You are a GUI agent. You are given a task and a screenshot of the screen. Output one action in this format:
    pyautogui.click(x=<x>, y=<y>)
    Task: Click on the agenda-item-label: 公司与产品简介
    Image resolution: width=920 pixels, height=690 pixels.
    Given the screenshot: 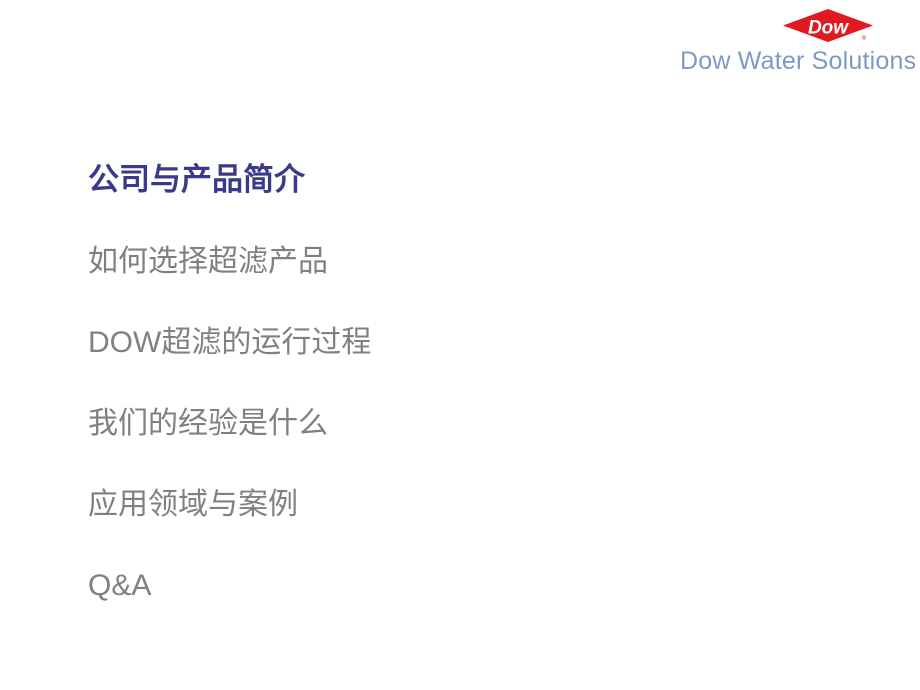 What is the action you would take?
    pyautogui.click(x=196, y=180)
    